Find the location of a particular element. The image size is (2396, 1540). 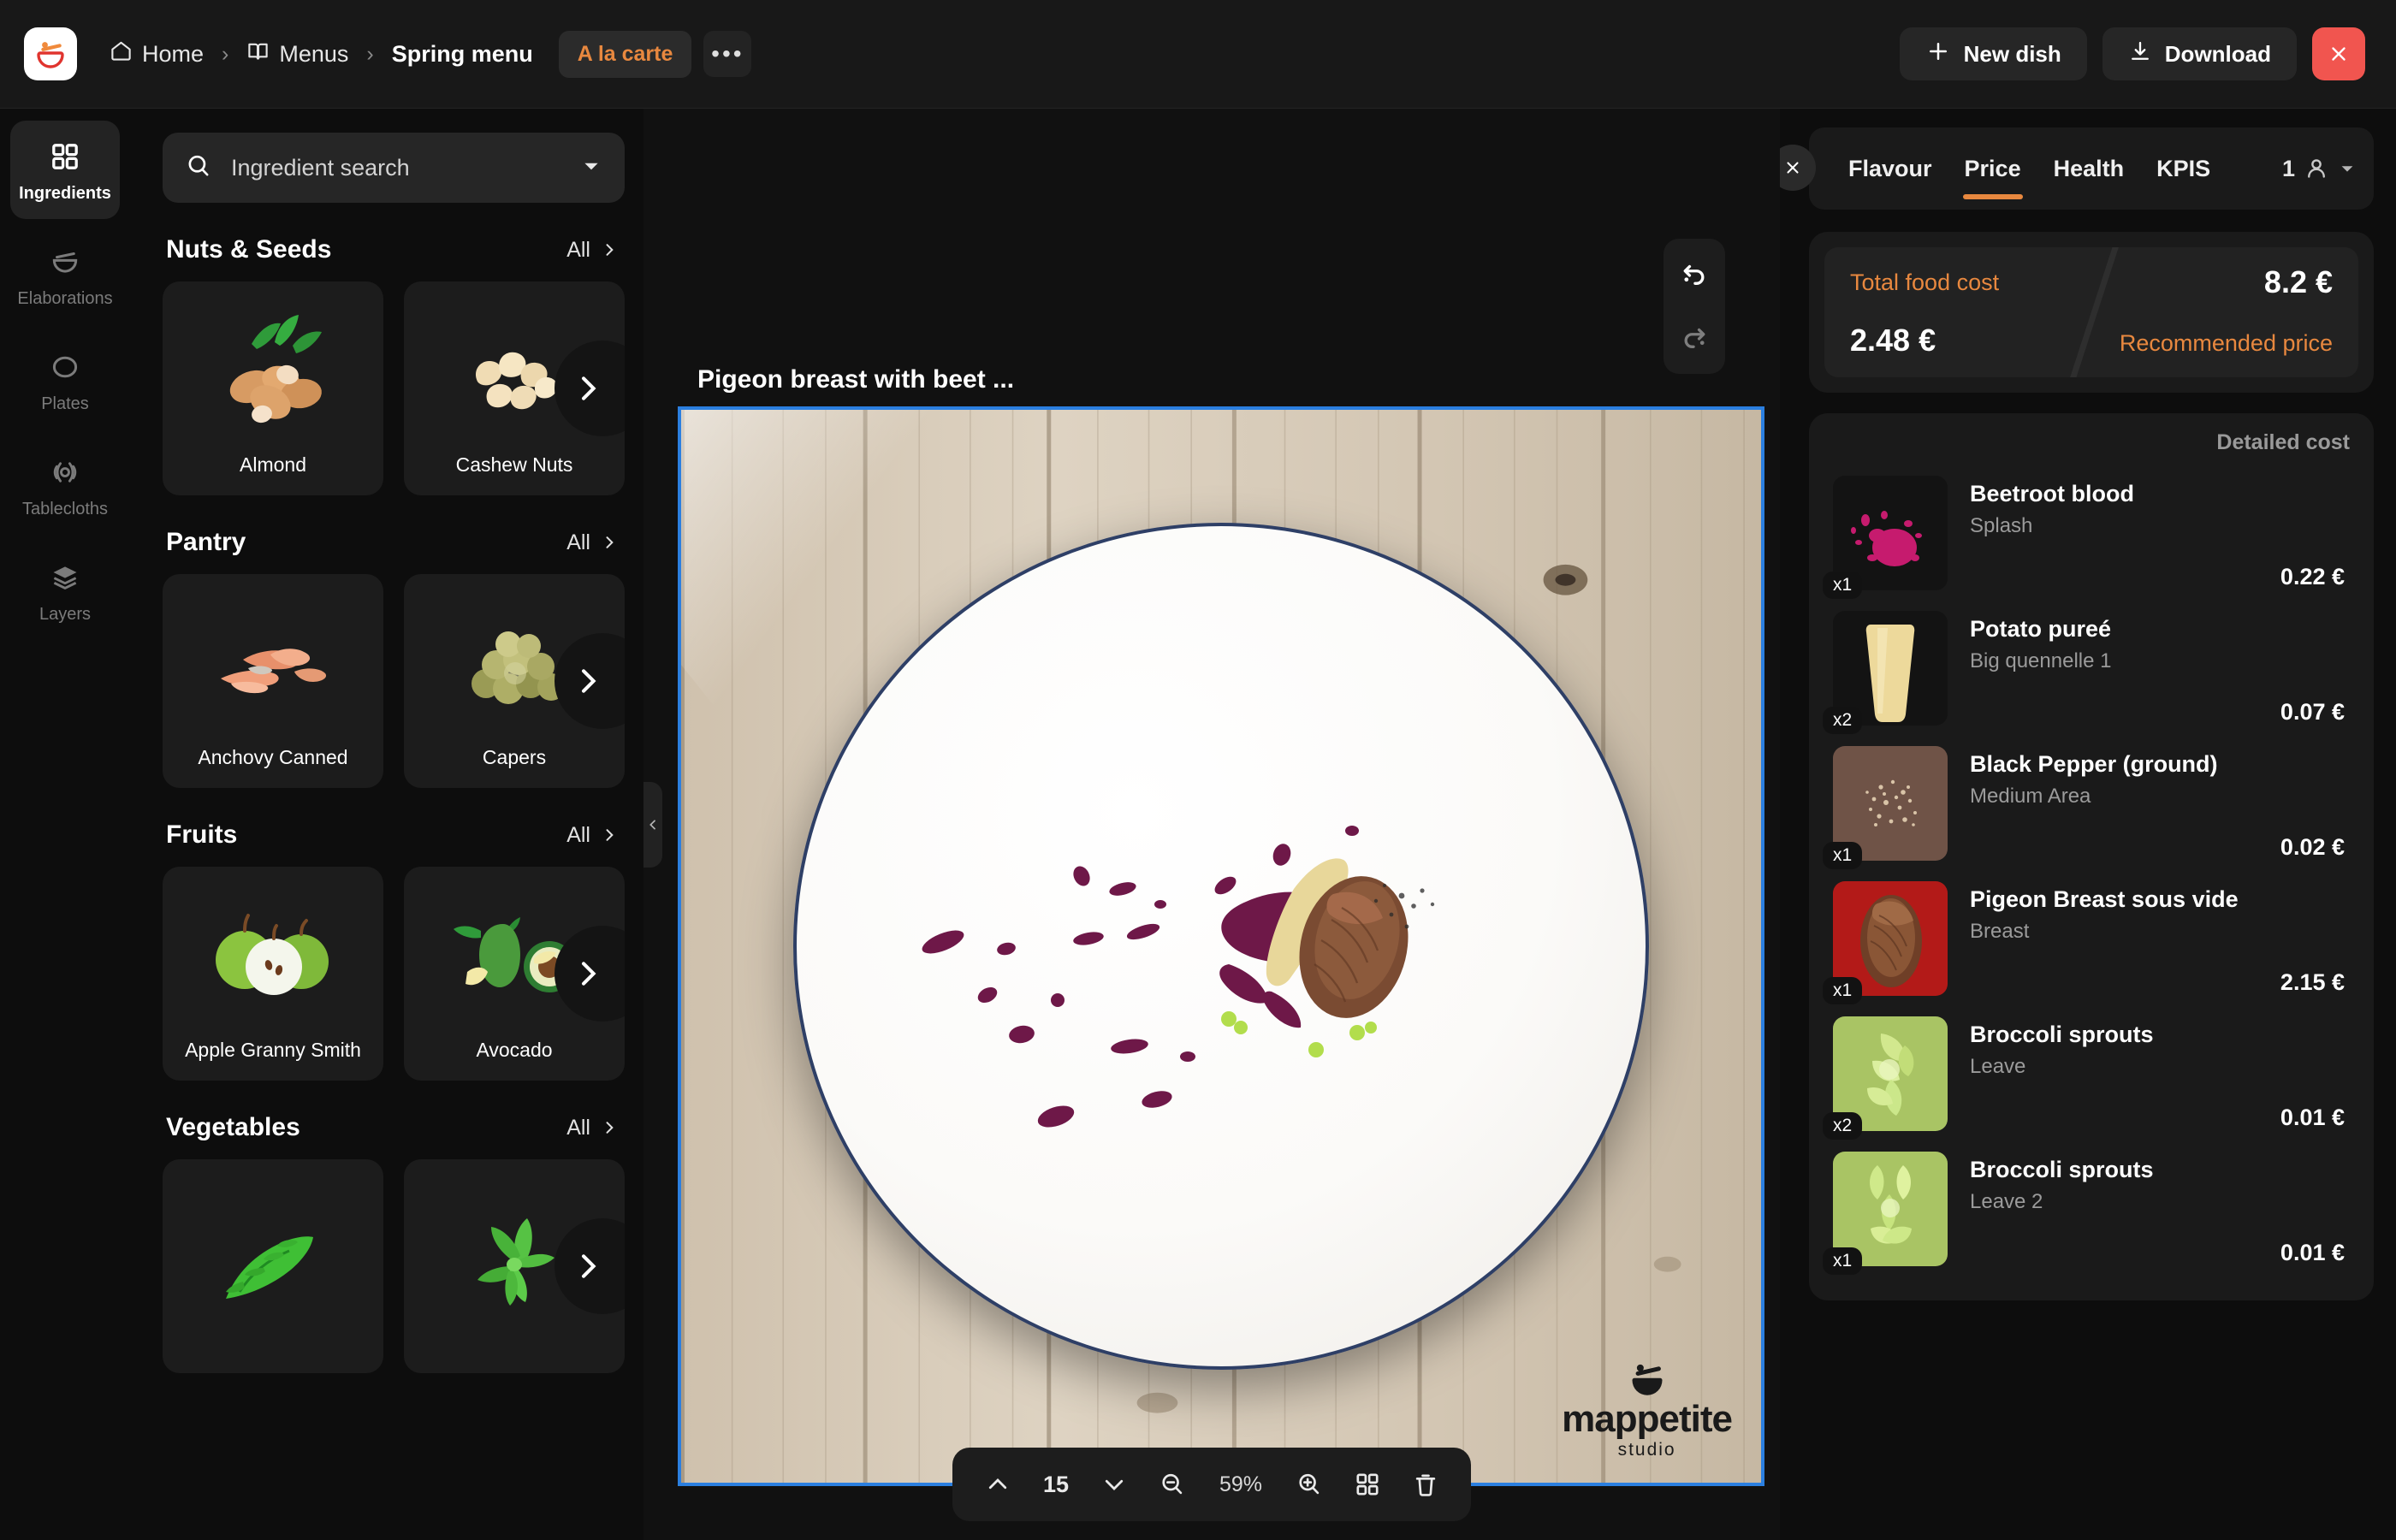

ingredient-search is located at coordinates (394, 168).